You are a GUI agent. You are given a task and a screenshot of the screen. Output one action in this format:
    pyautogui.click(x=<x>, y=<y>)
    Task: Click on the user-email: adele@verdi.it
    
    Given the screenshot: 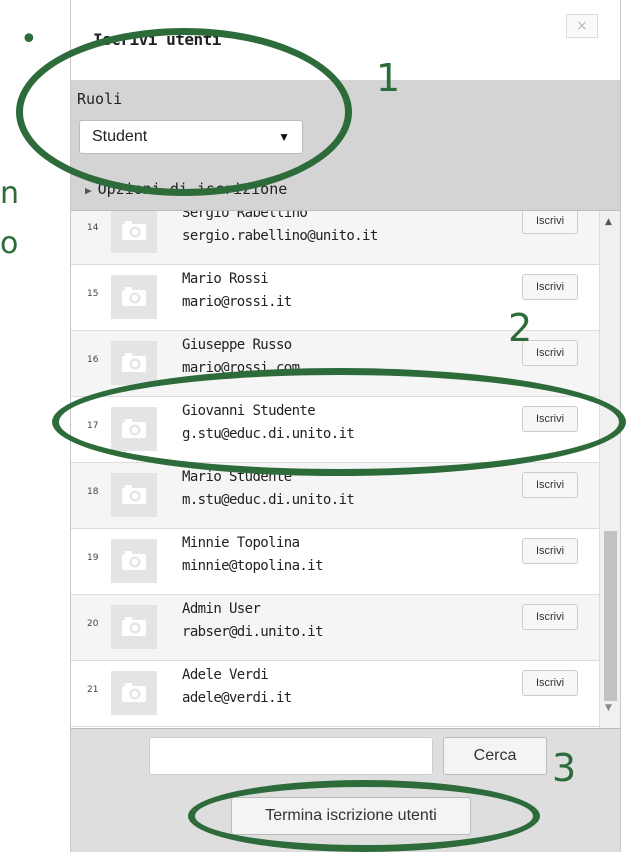 What is the action you would take?
    pyautogui.click(x=237, y=698)
    